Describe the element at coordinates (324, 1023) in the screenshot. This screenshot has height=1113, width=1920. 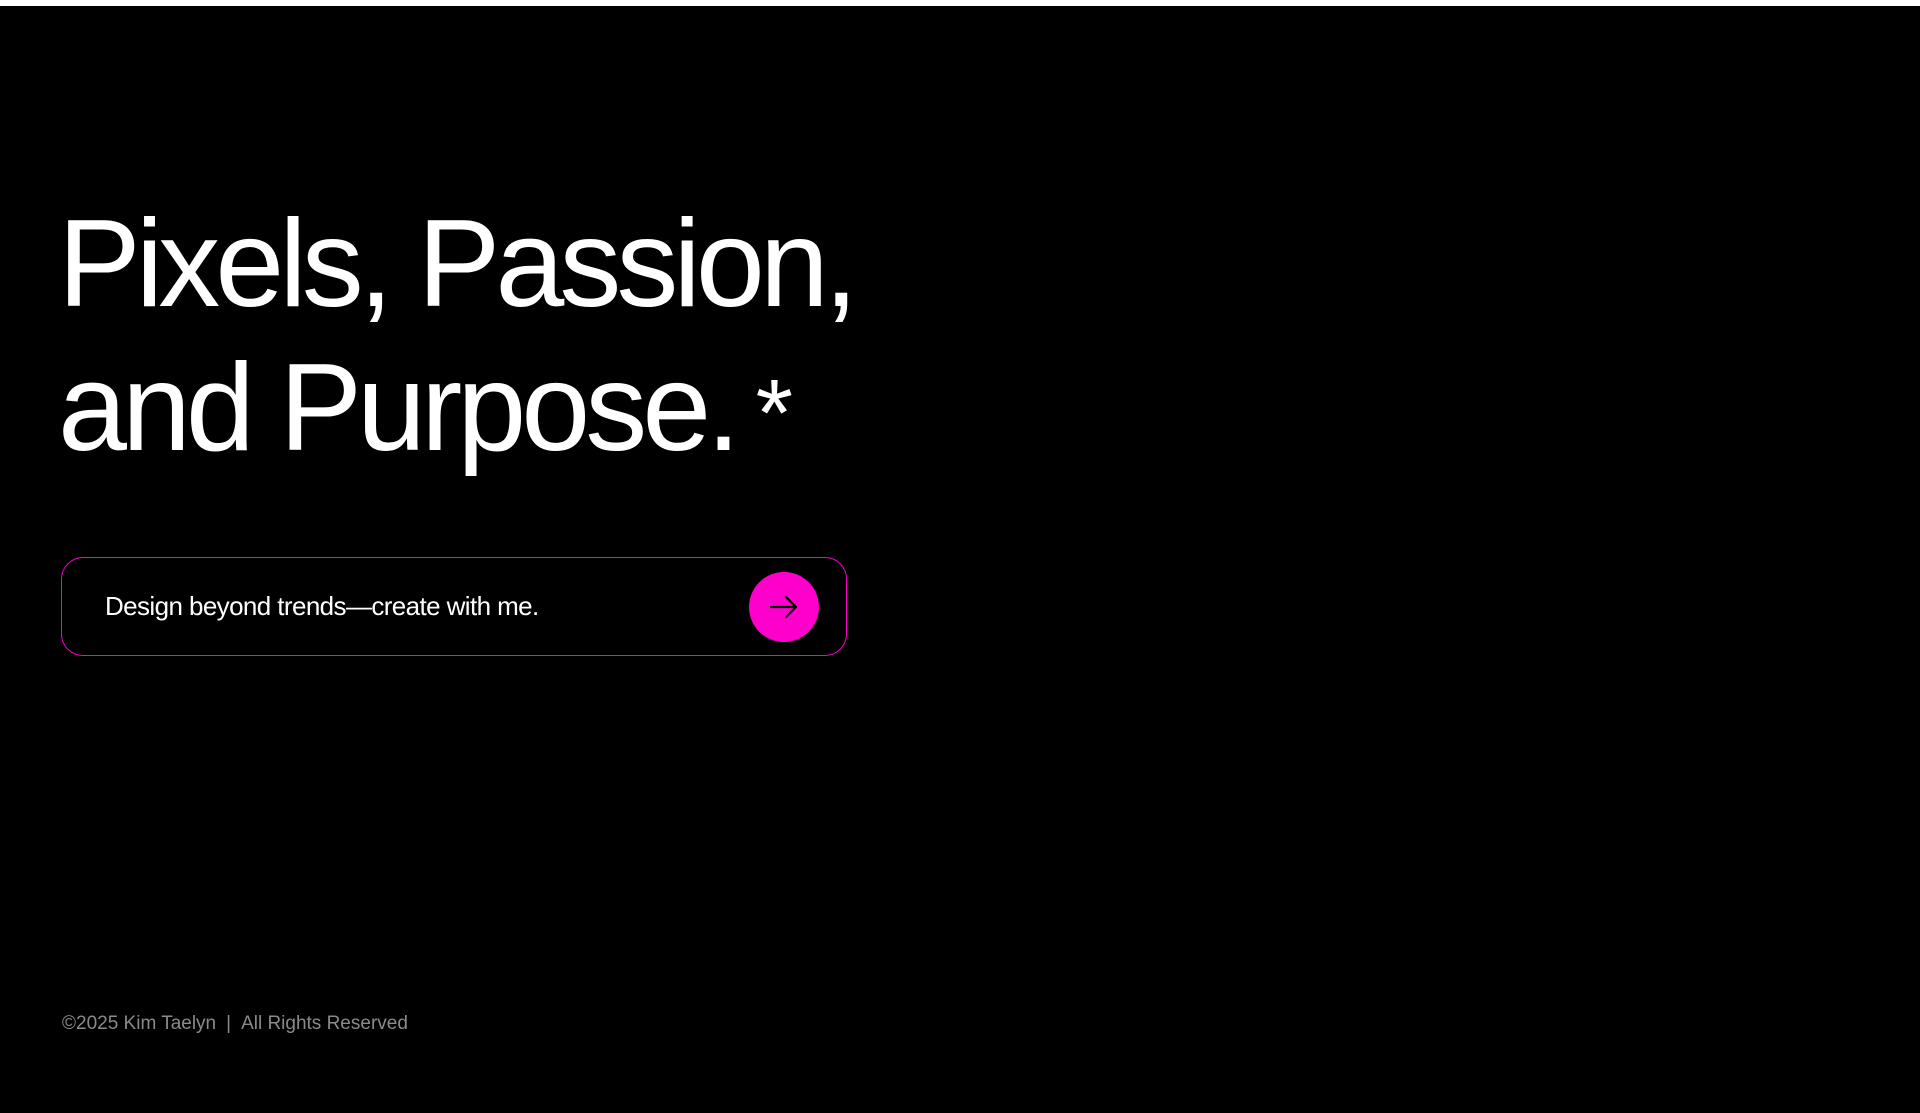
I see `footer-rights: All Rights Reserved` at that location.